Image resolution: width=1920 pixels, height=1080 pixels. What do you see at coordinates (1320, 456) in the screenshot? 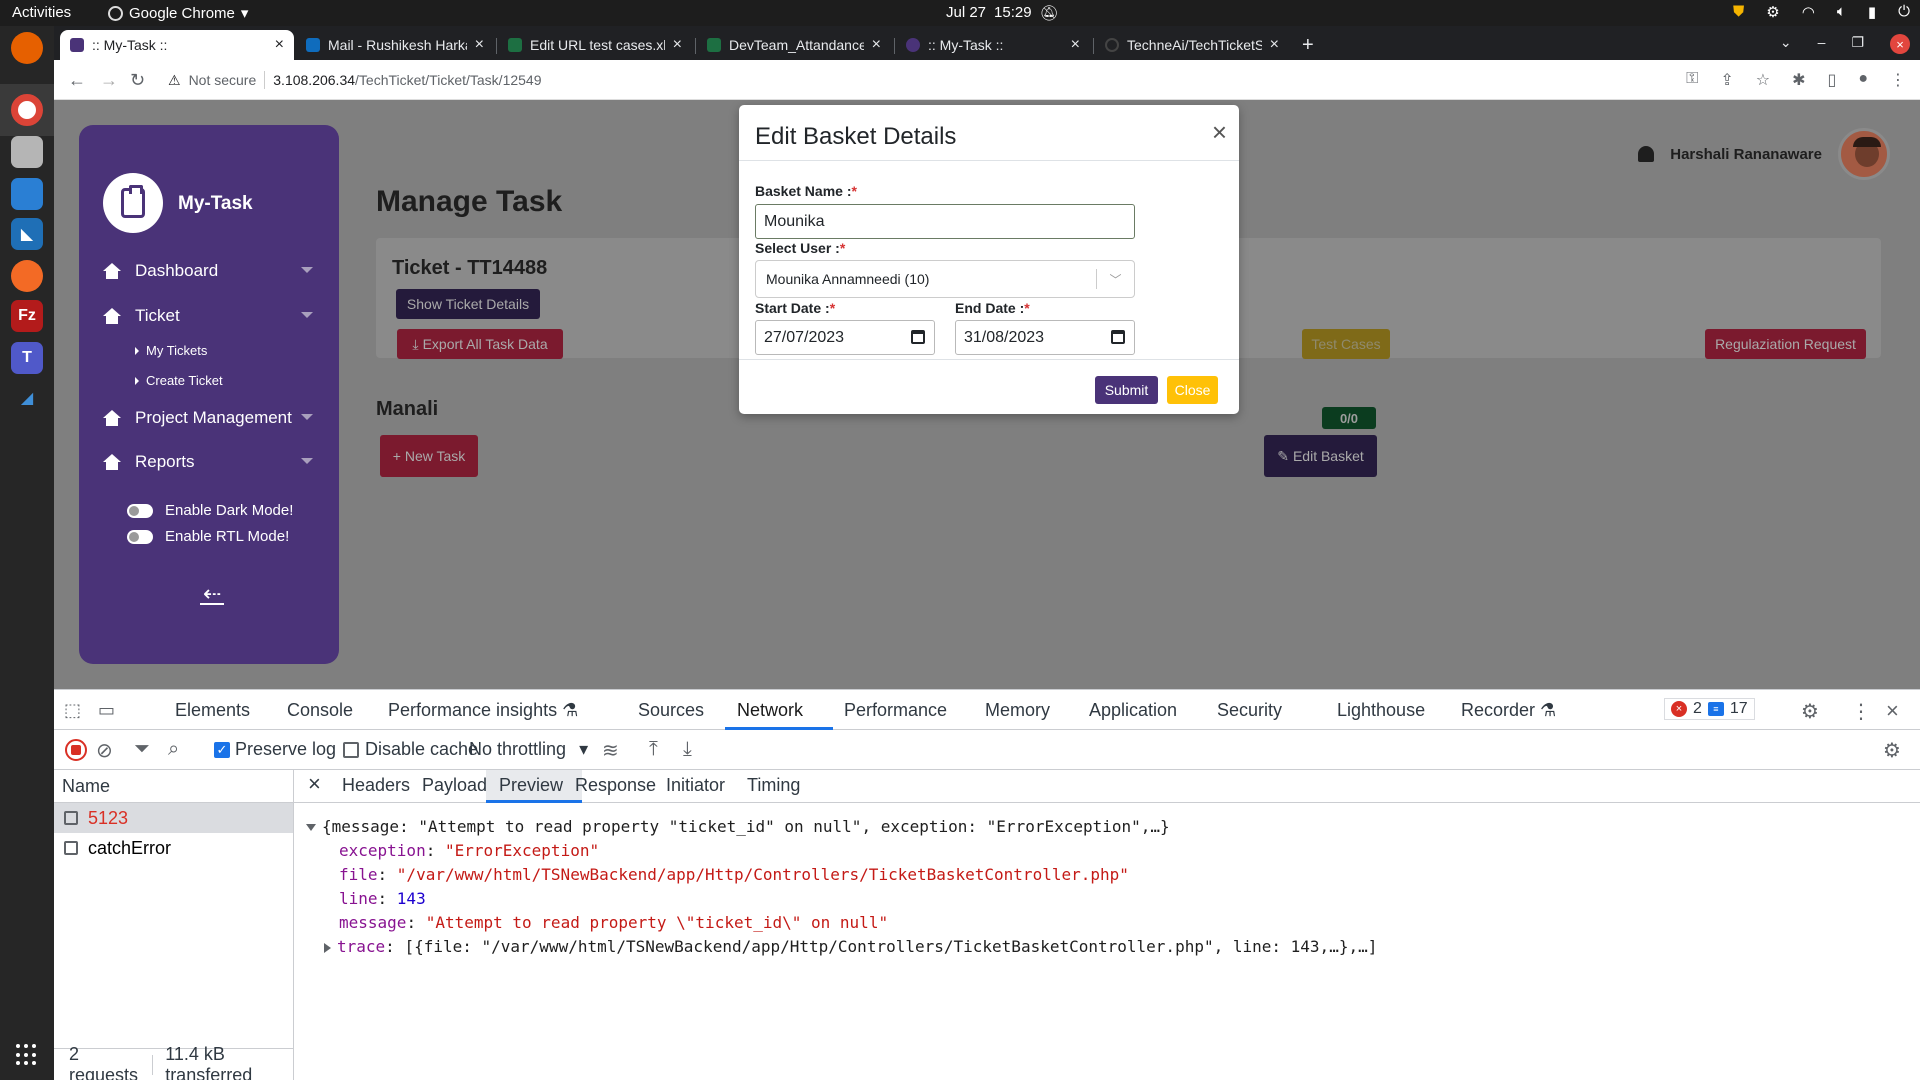
I see `edit-basket-button: ✎ Edit Basket` at bounding box center [1320, 456].